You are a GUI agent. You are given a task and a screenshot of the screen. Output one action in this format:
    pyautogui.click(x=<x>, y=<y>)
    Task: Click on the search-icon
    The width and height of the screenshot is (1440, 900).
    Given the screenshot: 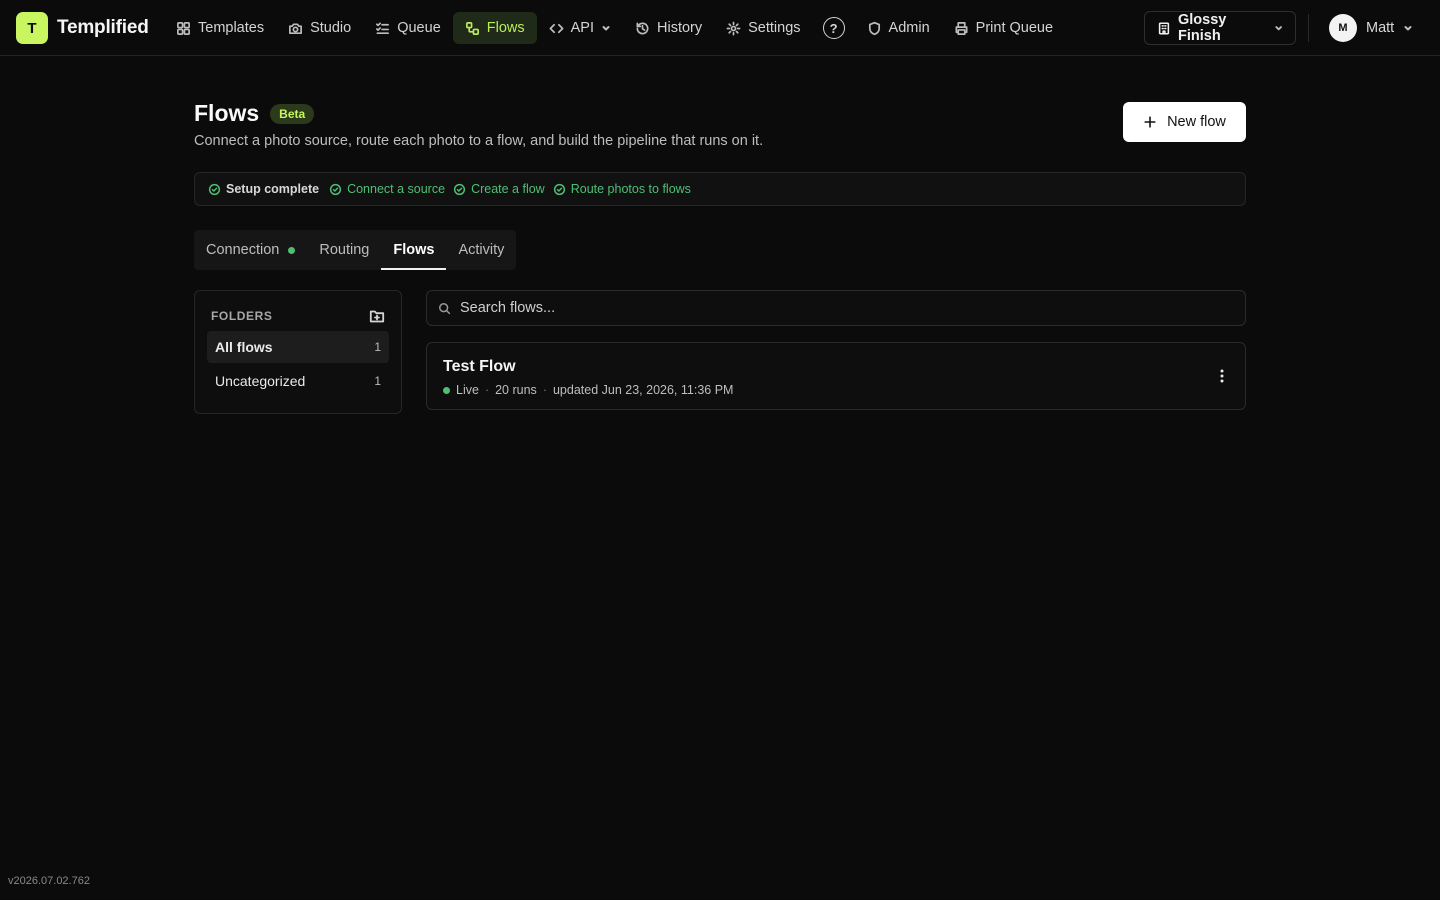 What is the action you would take?
    pyautogui.click(x=445, y=308)
    